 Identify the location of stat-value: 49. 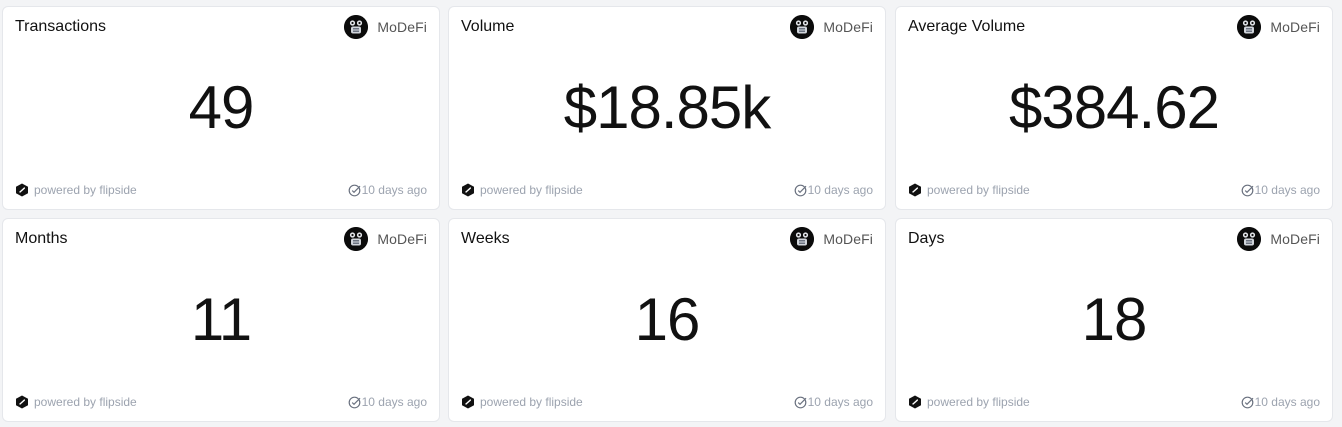
(221, 107).